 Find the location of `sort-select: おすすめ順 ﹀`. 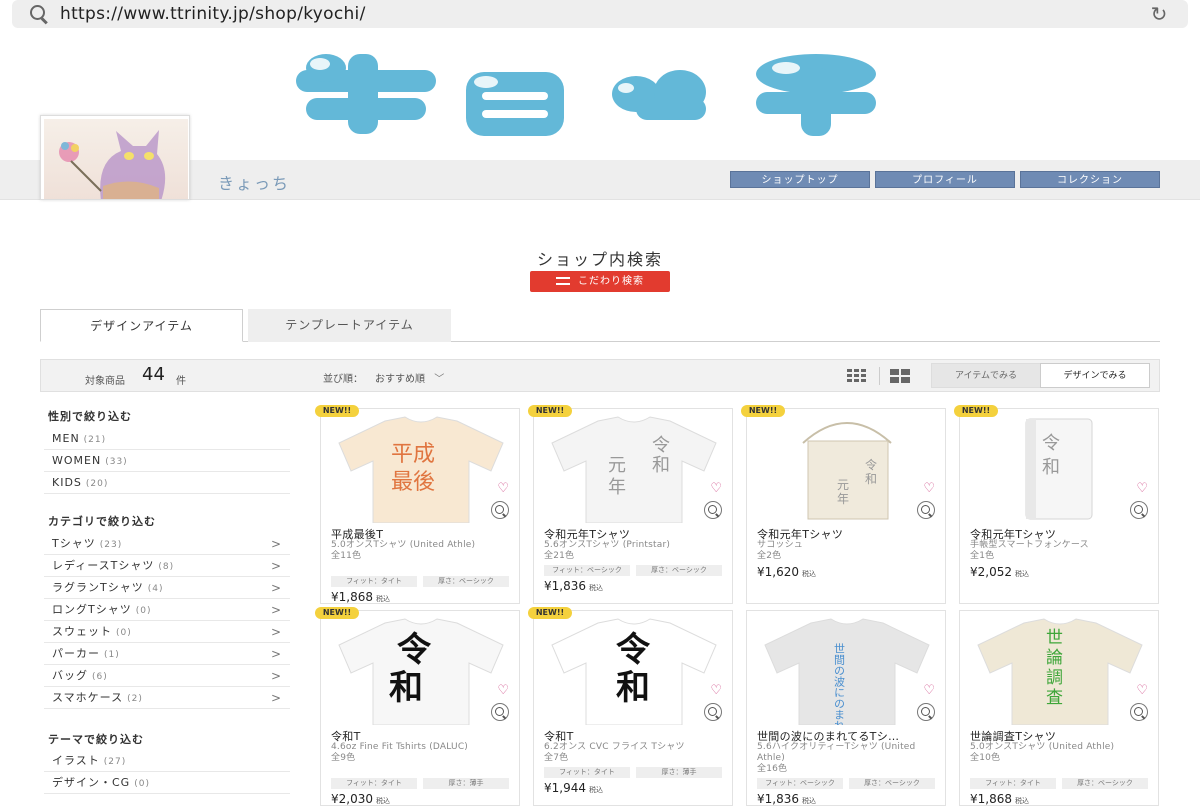

sort-select: おすすめ順 ﹀ is located at coordinates (409, 377).